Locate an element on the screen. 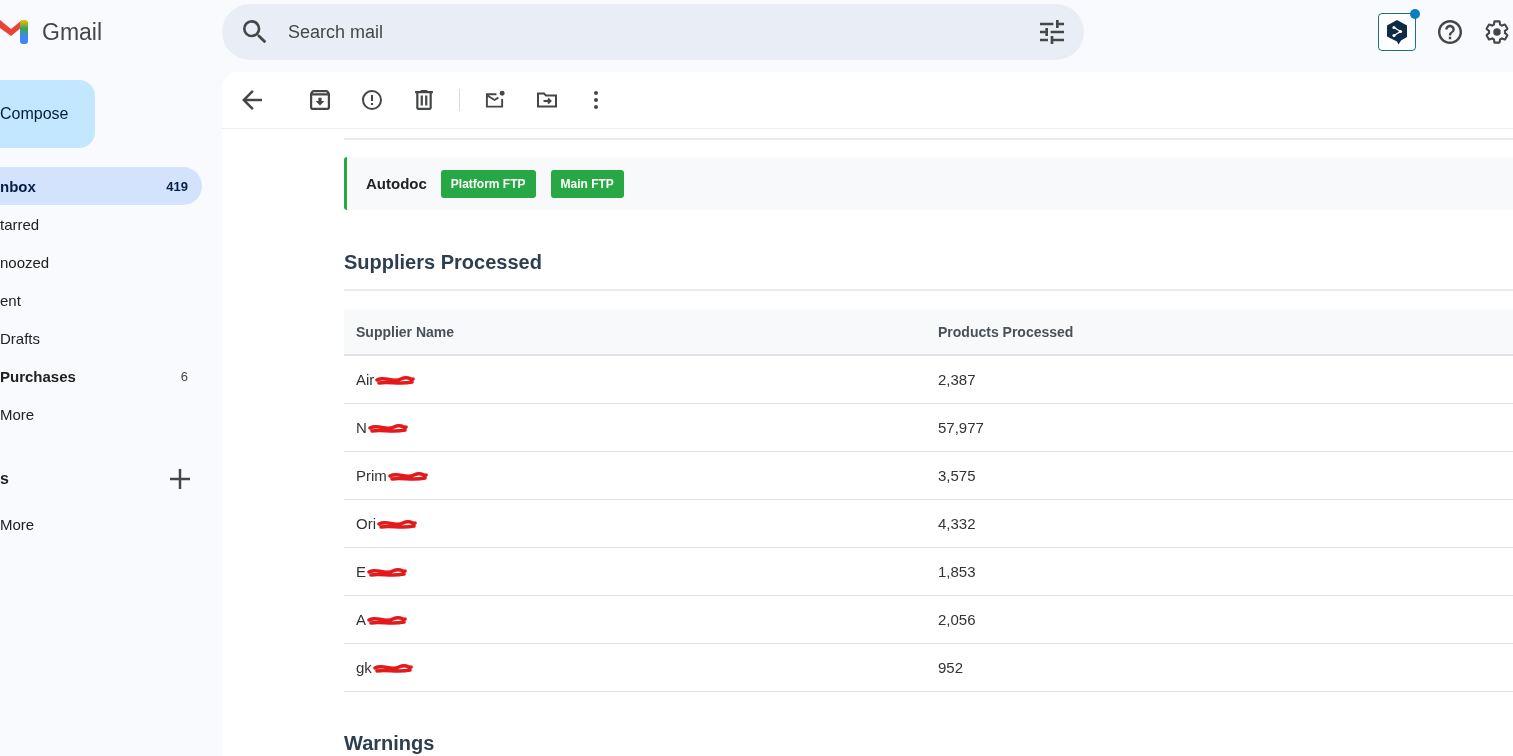 This screenshot has height=756, width=1513. search-icon is located at coordinates (255, 32).